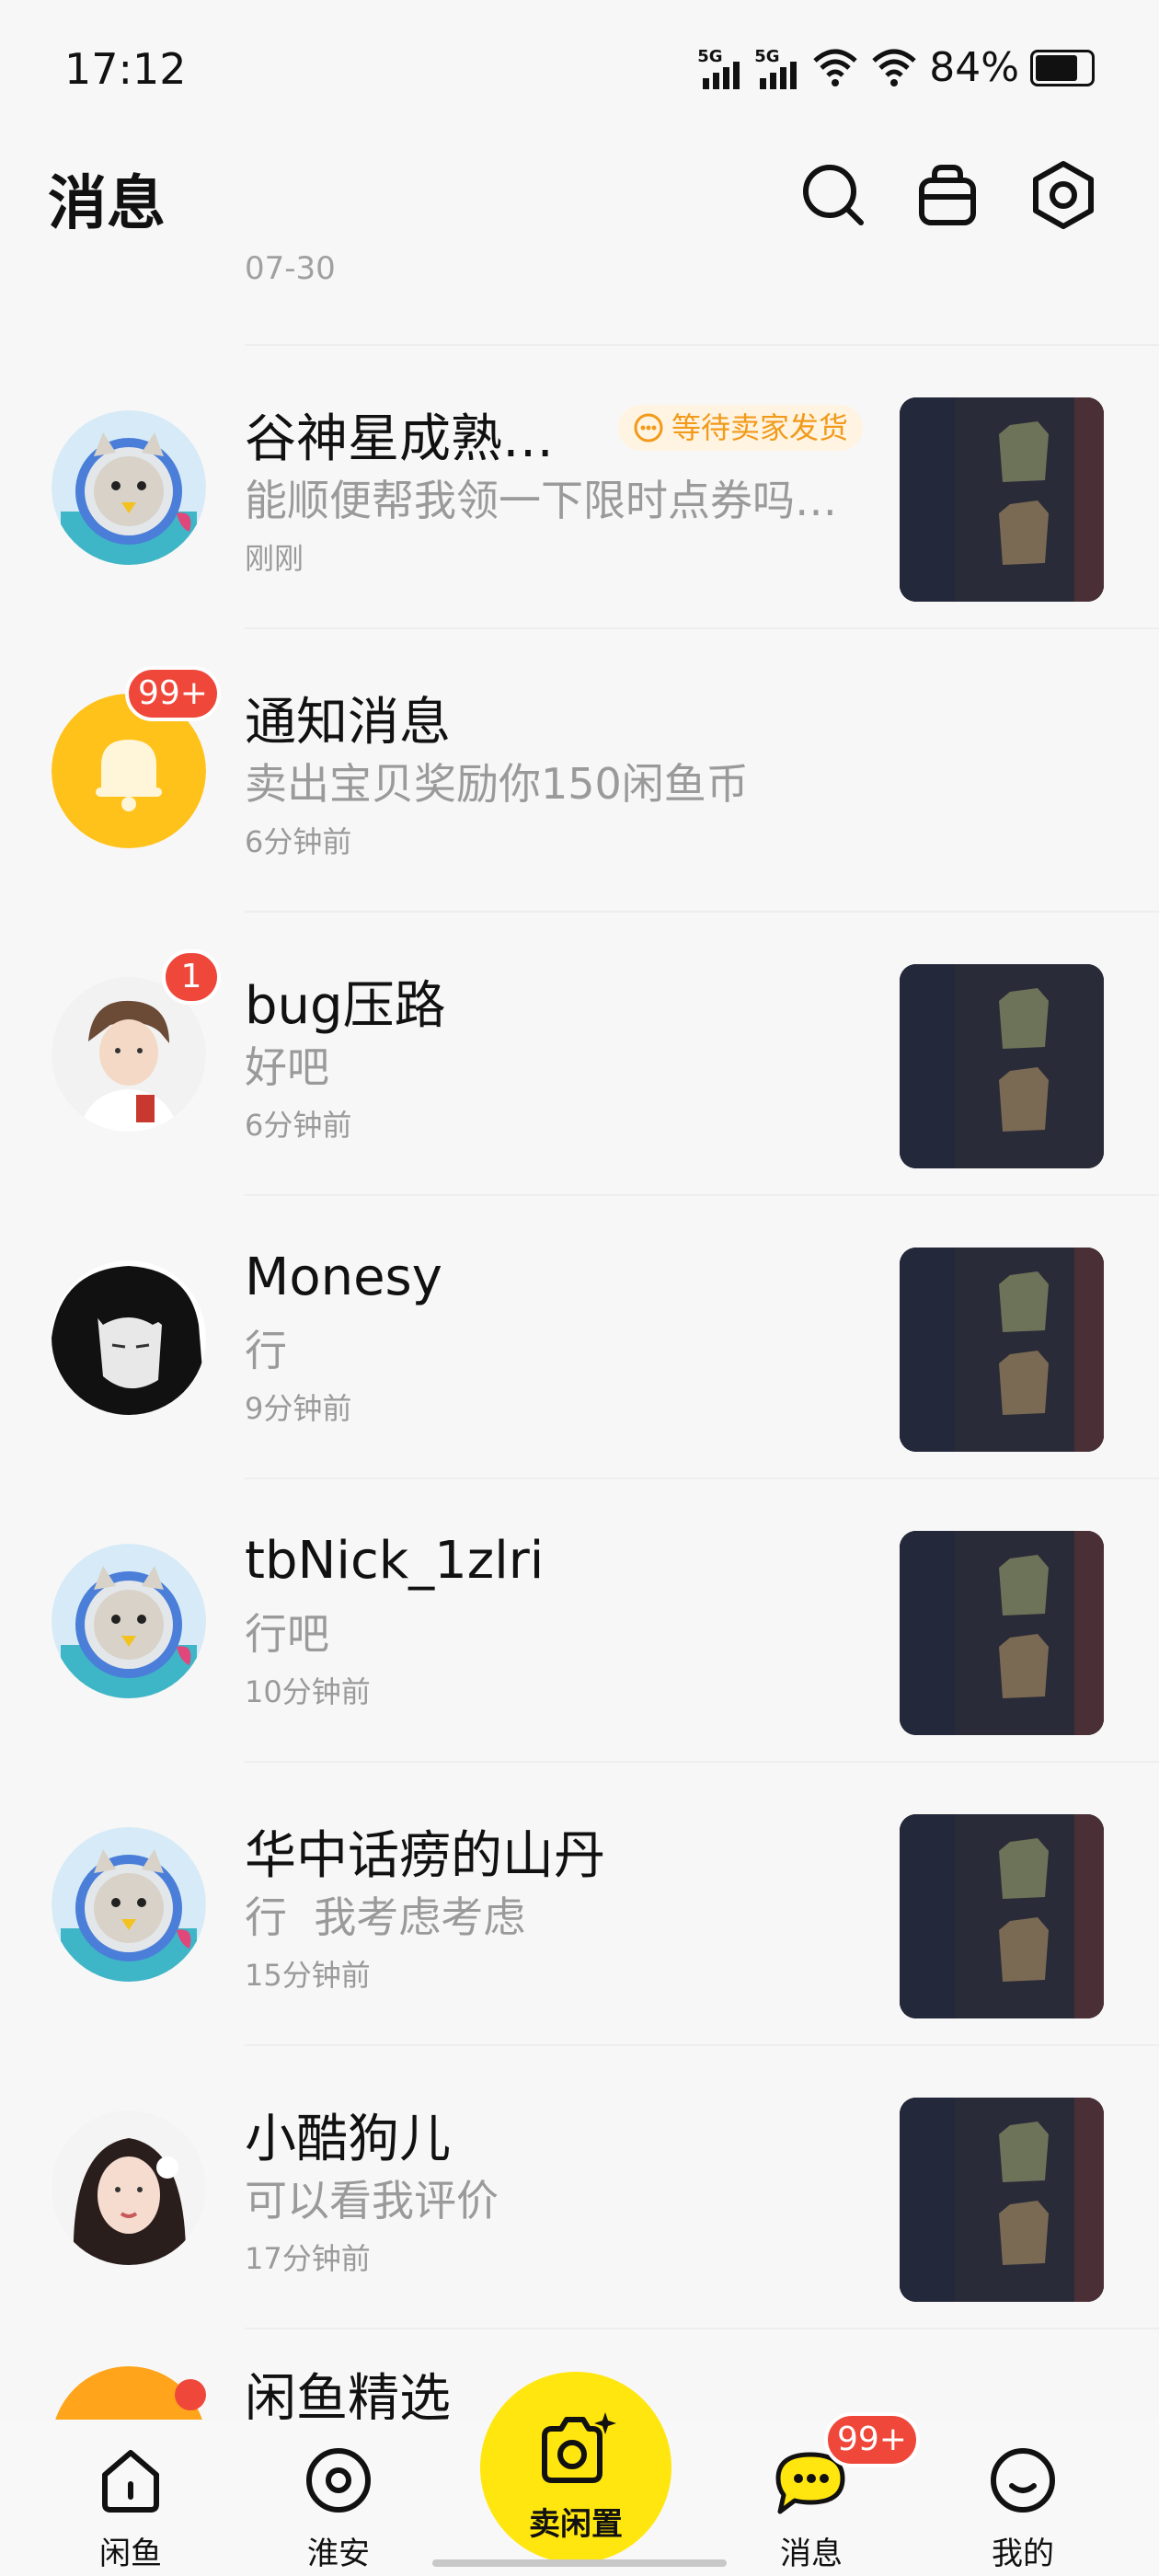 This screenshot has height=2576, width=1159. I want to click on conversation-message: 卖出宝贝奖励你150闲鱼币, so click(497, 784).